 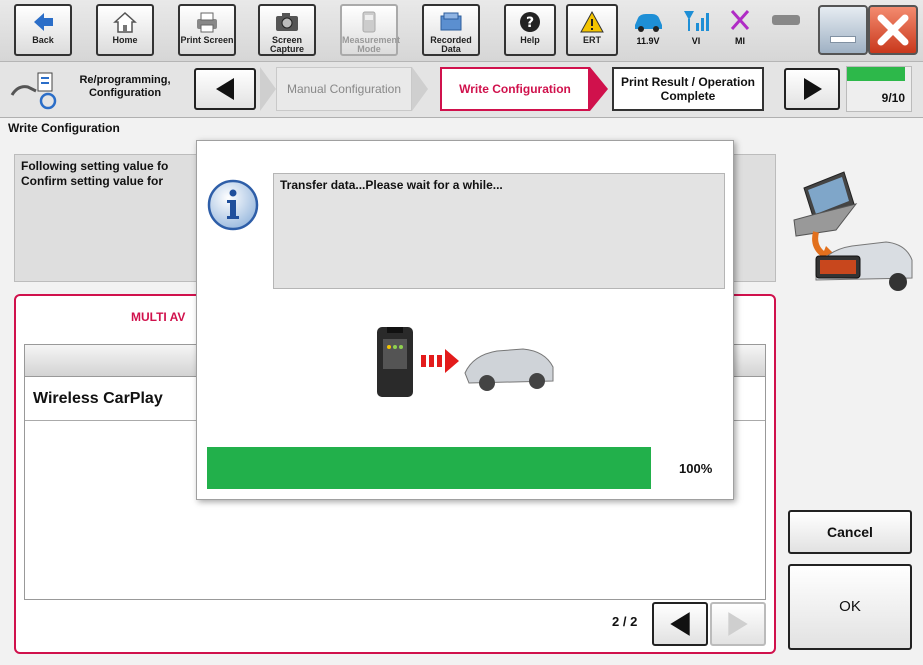 What do you see at coordinates (599, 89) in the screenshot?
I see `step-chevron-active` at bounding box center [599, 89].